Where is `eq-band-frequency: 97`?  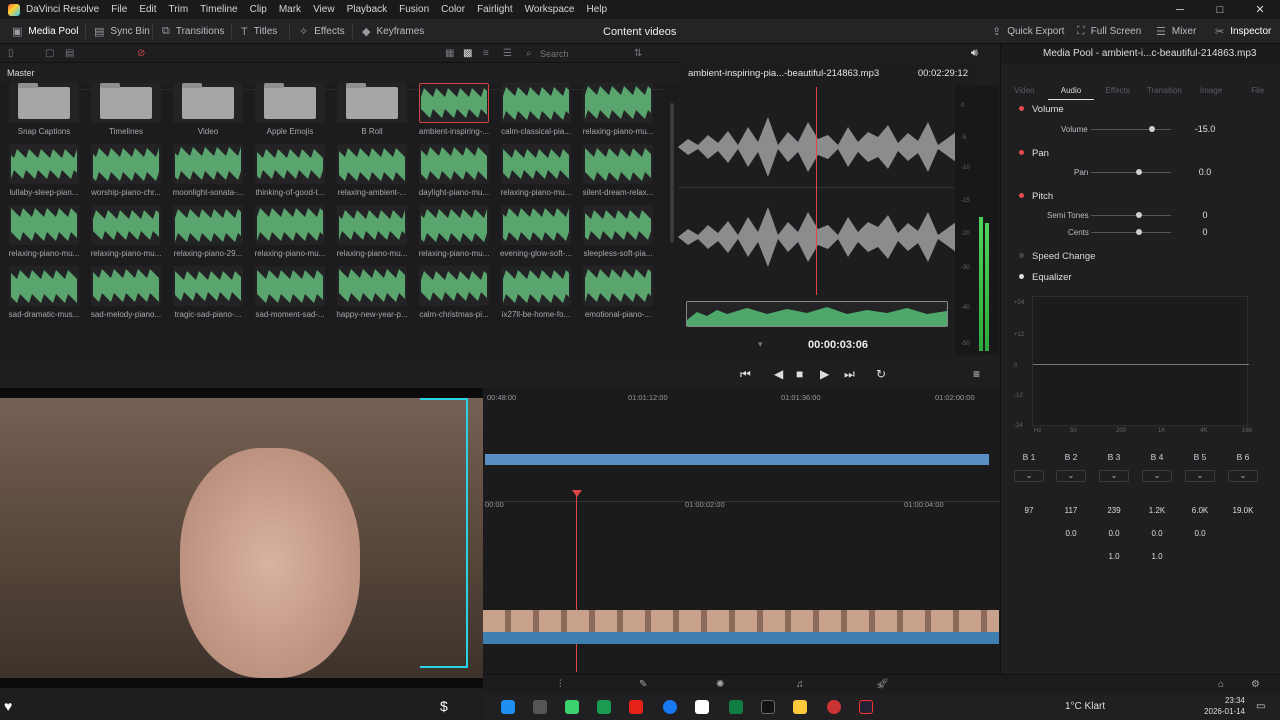
eq-band-frequency: 97 is located at coordinates (1029, 510).